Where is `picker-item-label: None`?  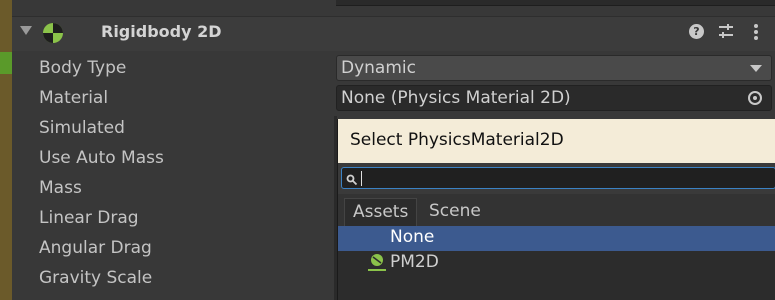
picker-item-label: None is located at coordinates (412, 237).